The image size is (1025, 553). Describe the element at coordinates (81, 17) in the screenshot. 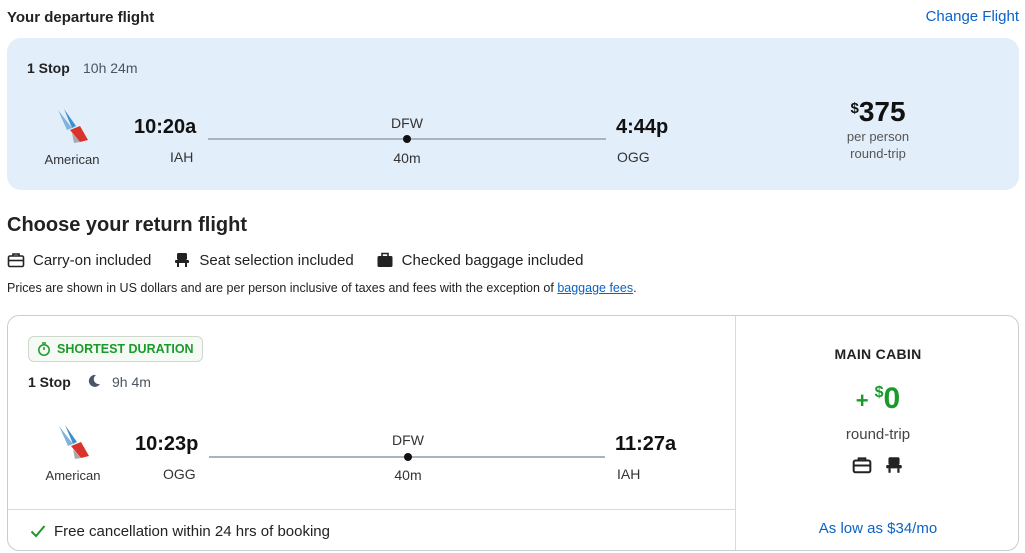

I see `departure-header-title: Your departure flight` at that location.